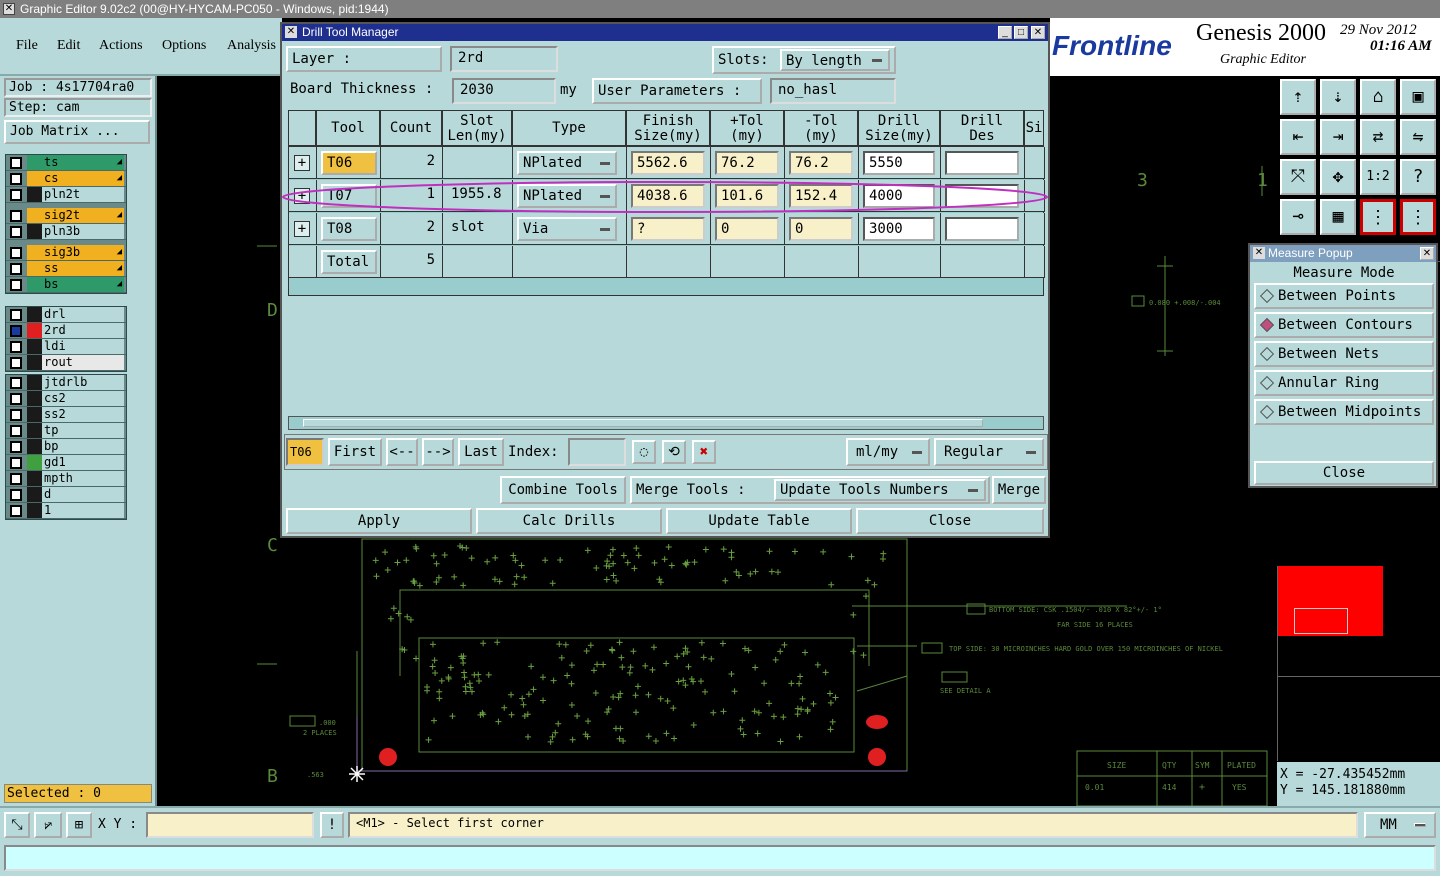 This screenshot has width=1440, height=876. I want to click on measure-option-between-points: Between Points, so click(1344, 296).